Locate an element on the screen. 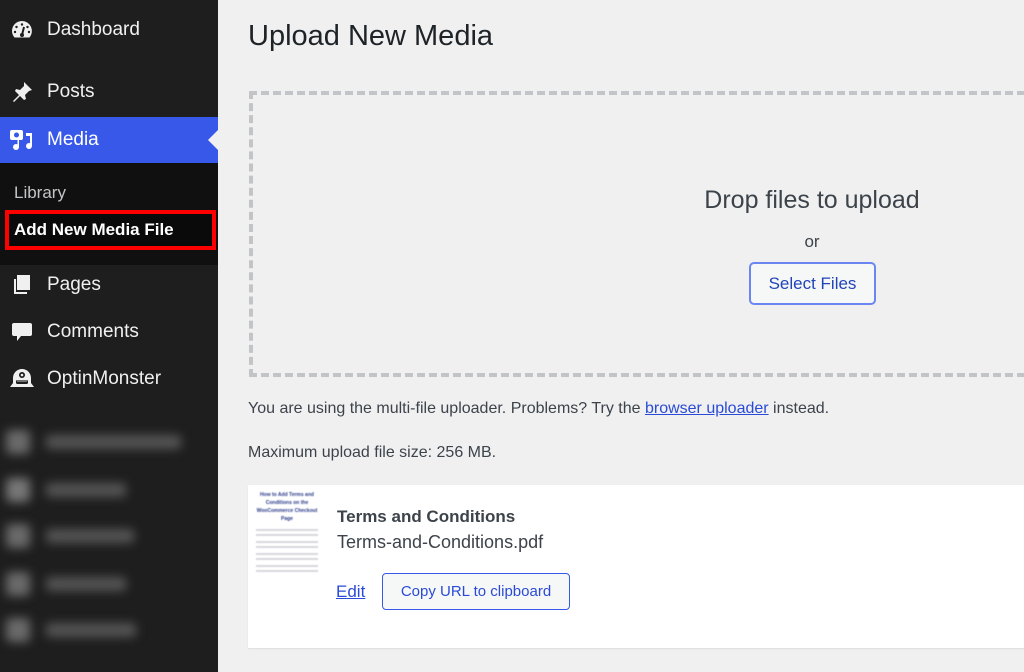 This screenshot has width=1024, height=672. sidebar-item-comments: Comments is located at coordinates (109, 332).